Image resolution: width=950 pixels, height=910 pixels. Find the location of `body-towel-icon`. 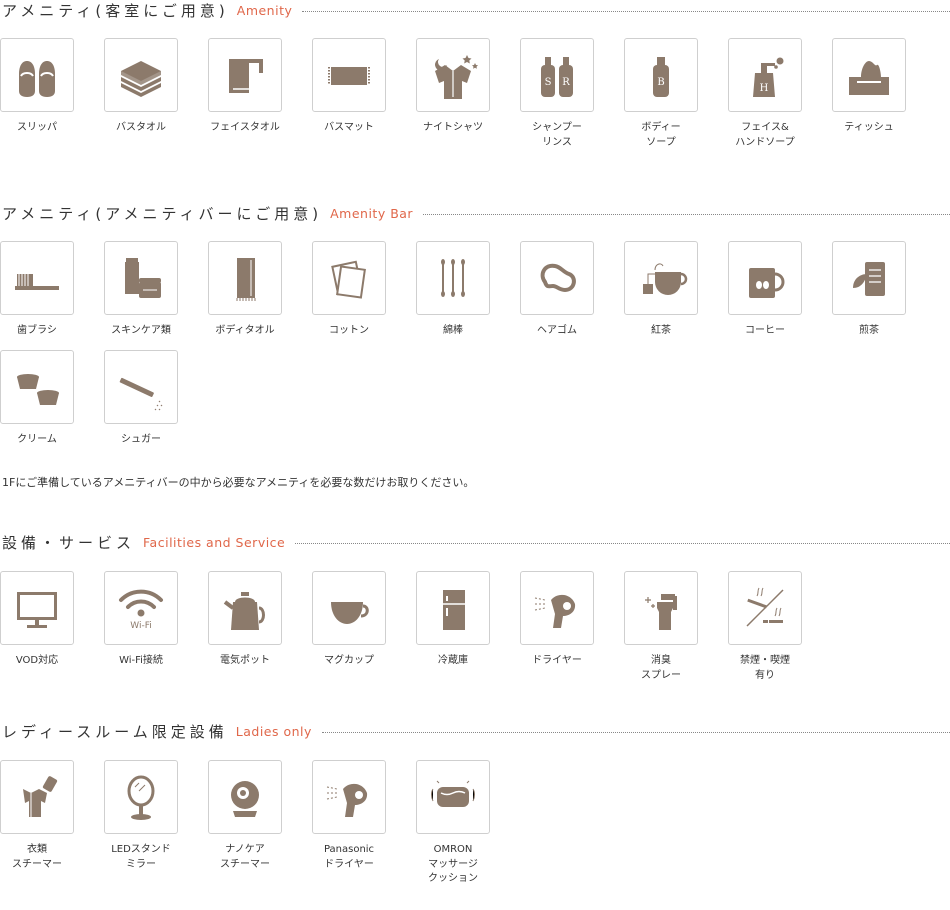

body-towel-icon is located at coordinates (246, 279).